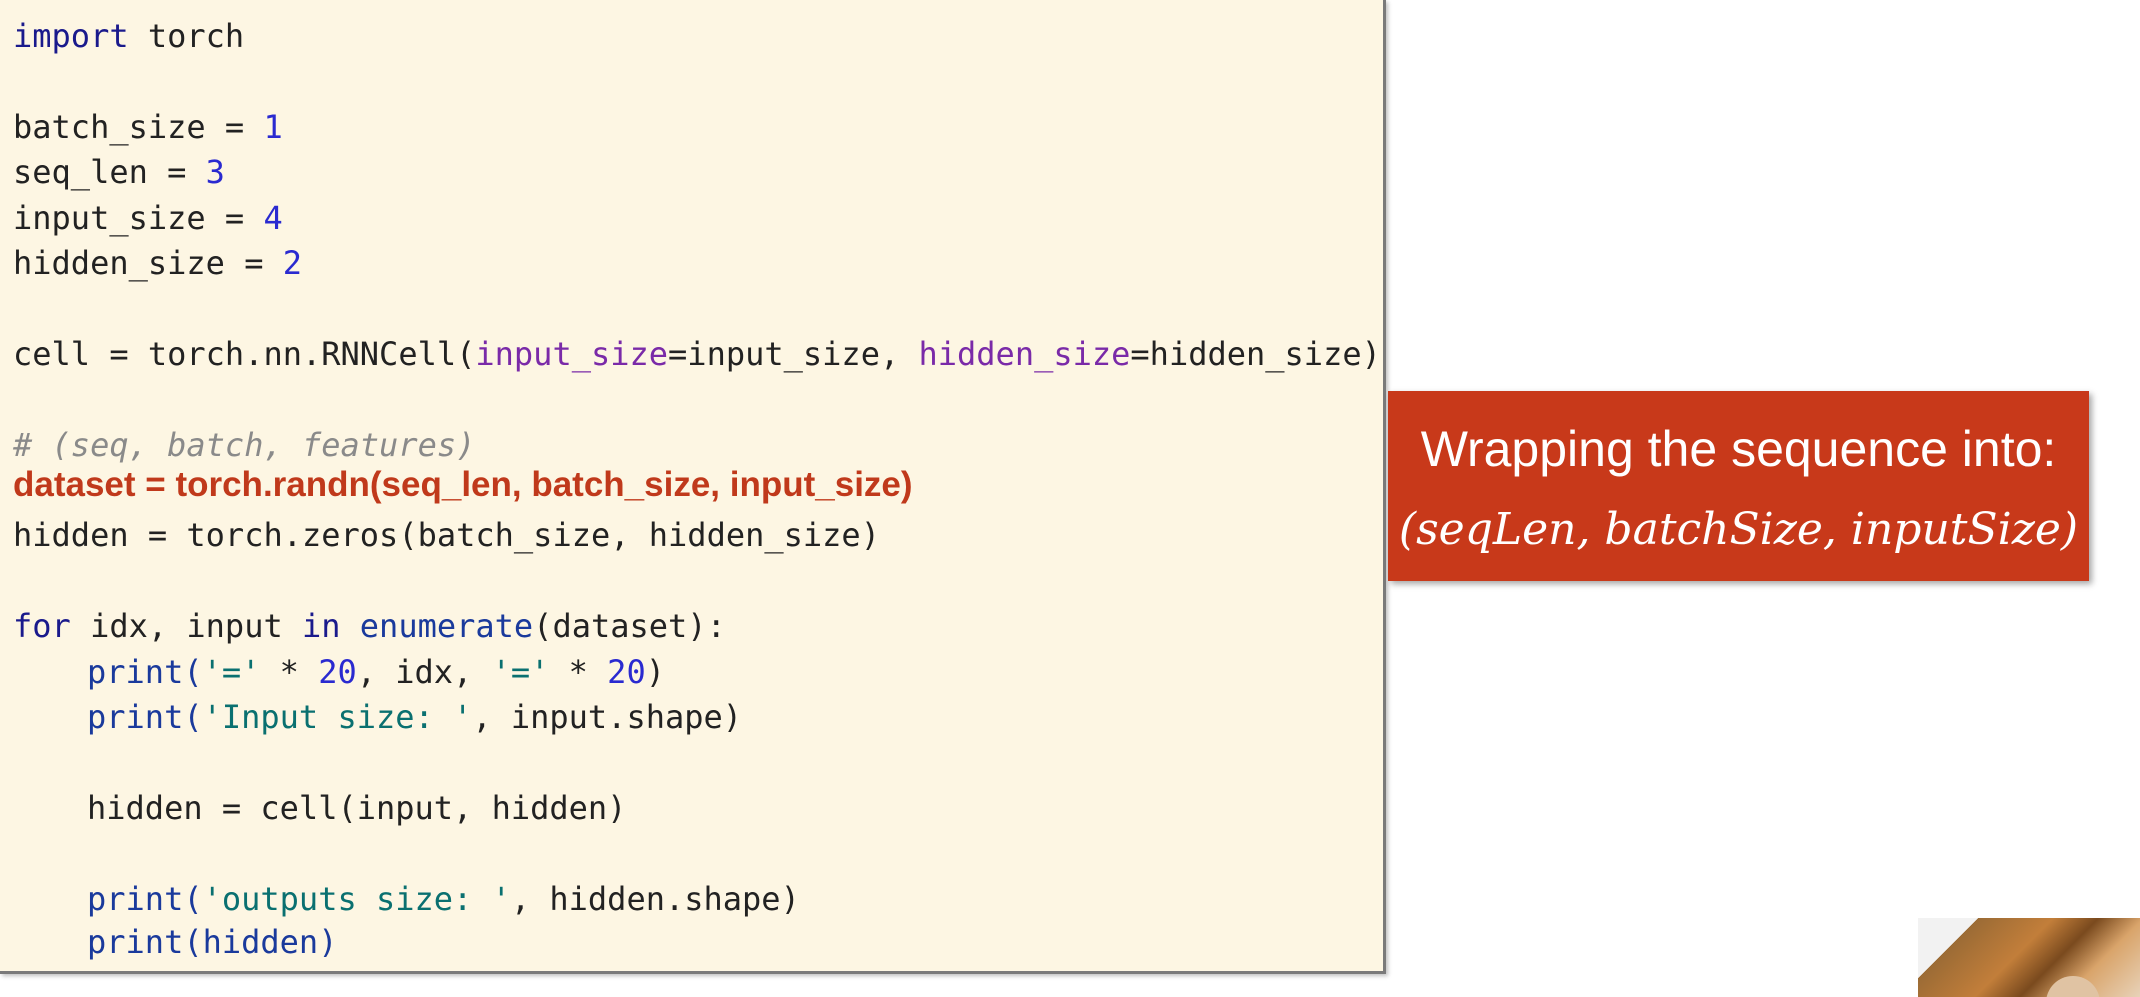 The image size is (2140, 997). Describe the element at coordinates (2073, 986) in the screenshot. I see `presenter-head` at that location.